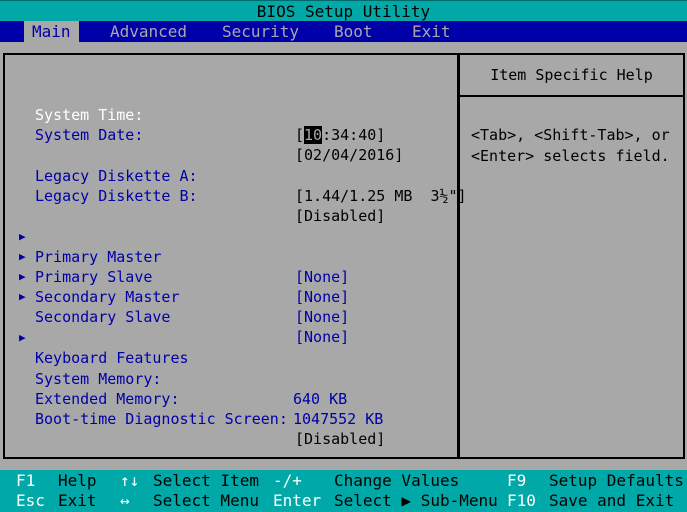 This screenshot has height=512, width=687. Describe the element at coordinates (397, 480) in the screenshot. I see `key-minus-plus-desc: Change Values` at that location.